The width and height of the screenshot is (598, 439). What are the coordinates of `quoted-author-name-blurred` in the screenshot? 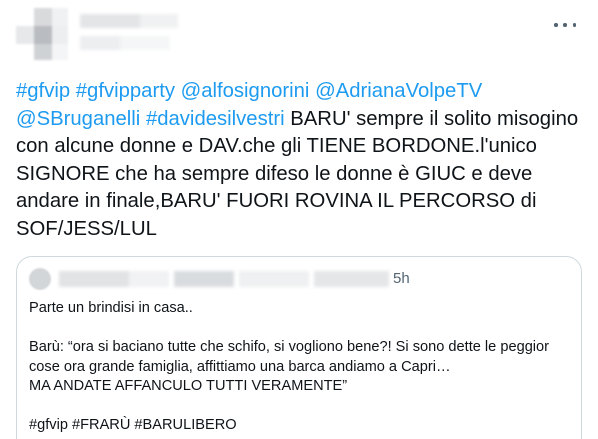 It's located at (224, 279).